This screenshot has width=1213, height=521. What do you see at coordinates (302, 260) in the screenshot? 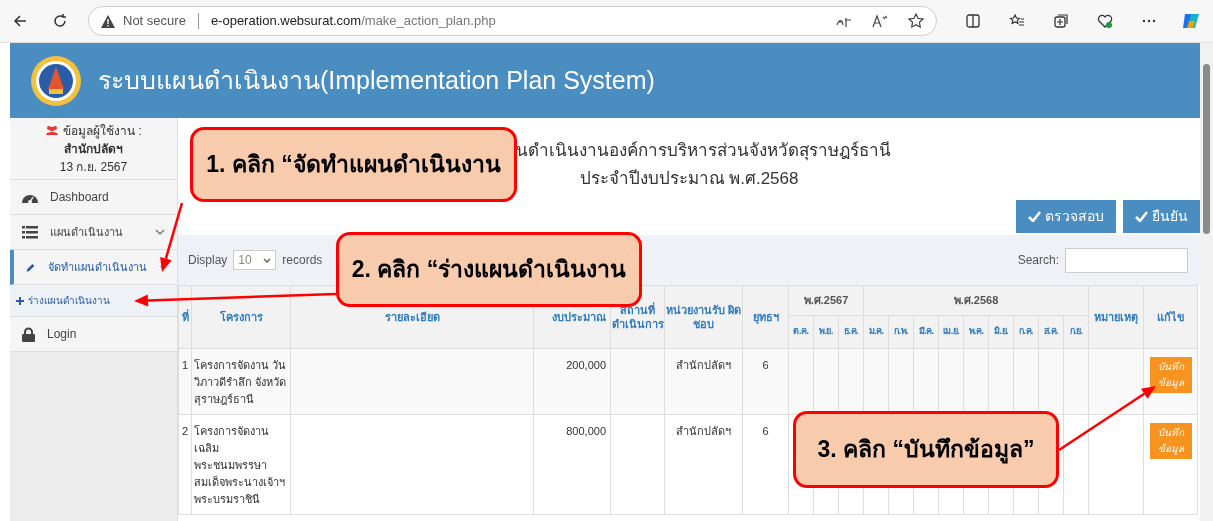
I see `records-label: records` at bounding box center [302, 260].